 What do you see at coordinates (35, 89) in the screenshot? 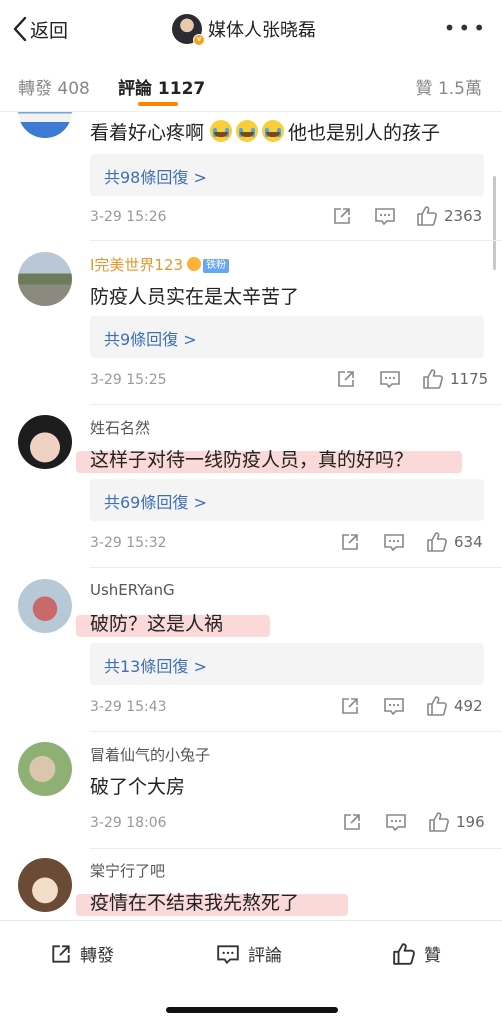
I see `tab-repost-label: 轉發` at bounding box center [35, 89].